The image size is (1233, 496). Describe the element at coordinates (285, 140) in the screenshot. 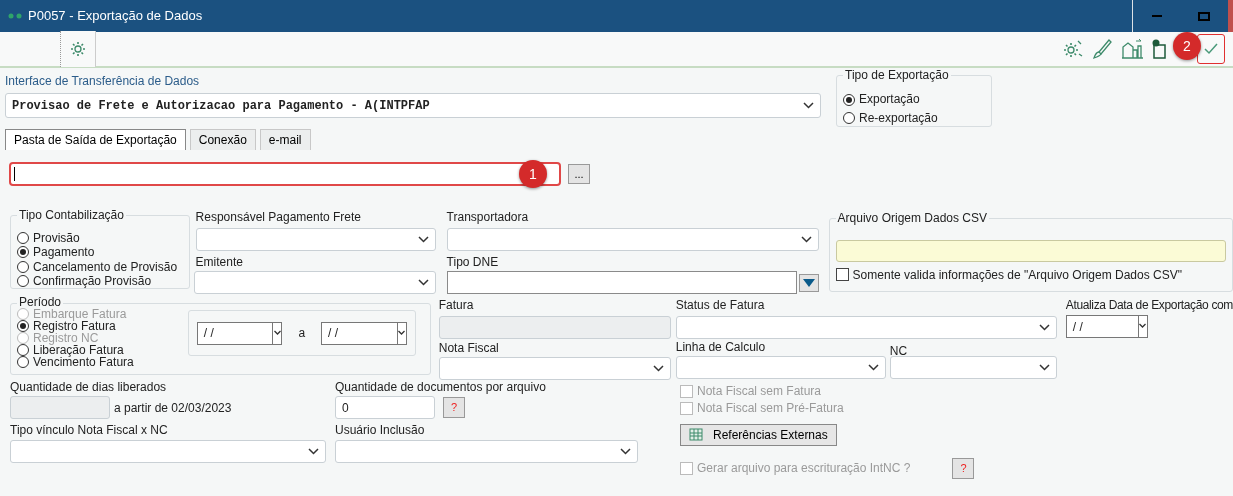

I see `tab: e-mail` at that location.